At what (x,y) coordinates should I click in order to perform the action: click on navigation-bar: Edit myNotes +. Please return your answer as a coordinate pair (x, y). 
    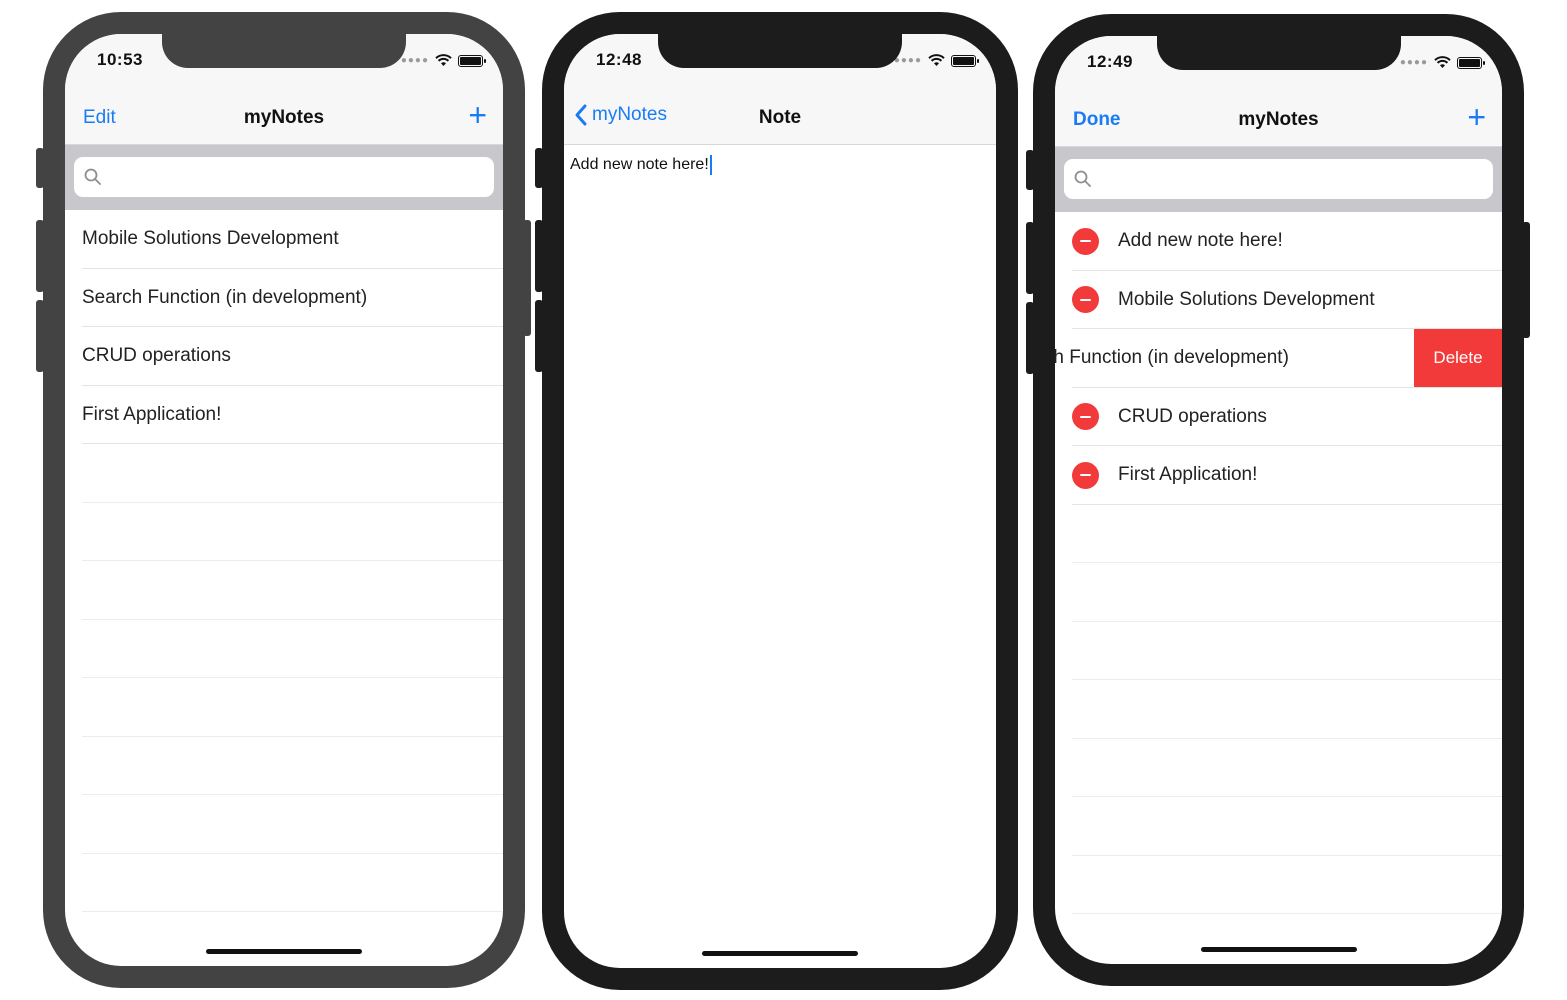
    Looking at the image, I should click on (284, 117).